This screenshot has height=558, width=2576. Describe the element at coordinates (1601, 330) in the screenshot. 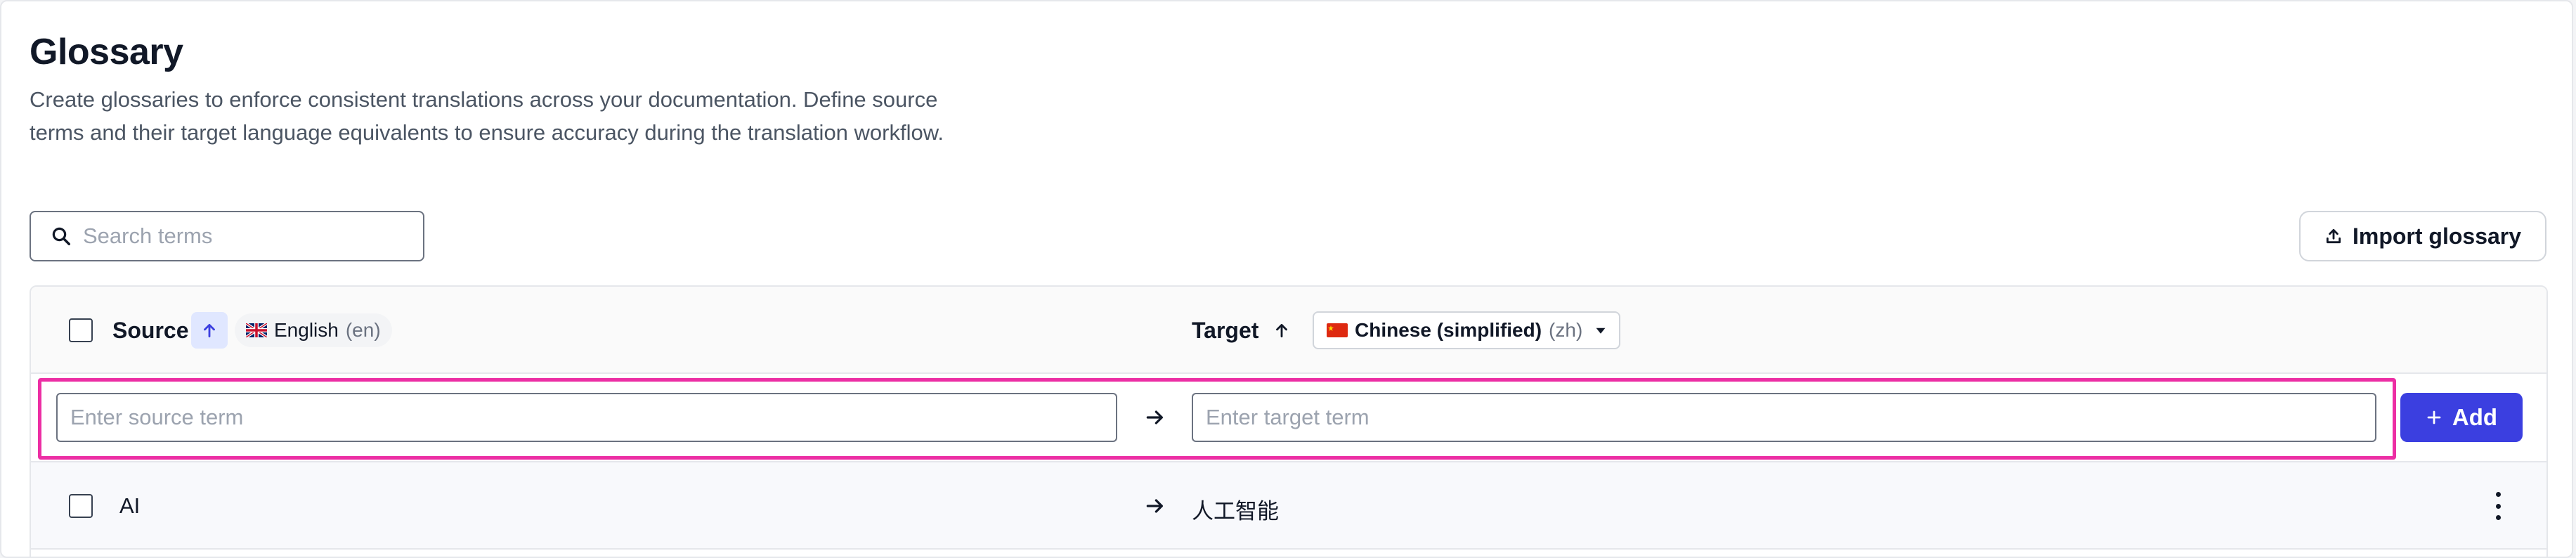

I see `caret-down-icon` at that location.